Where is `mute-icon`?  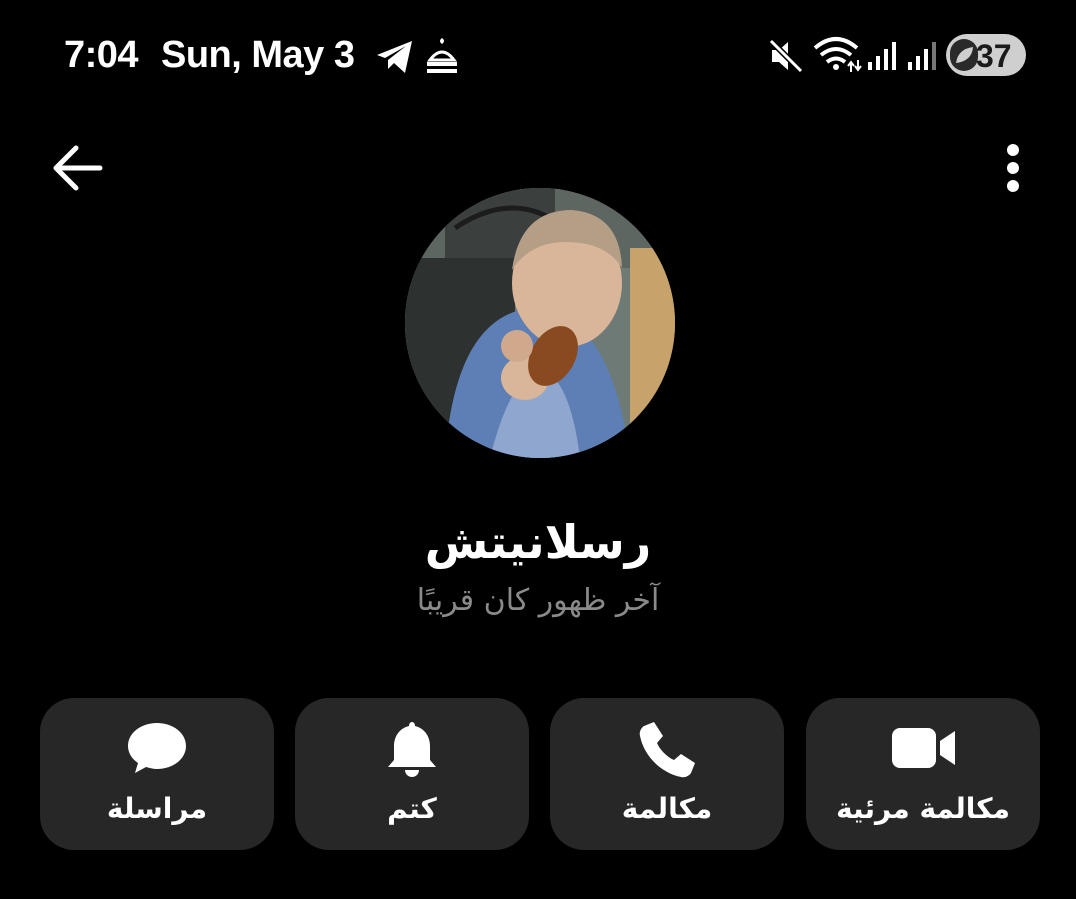 mute-icon is located at coordinates (786, 56).